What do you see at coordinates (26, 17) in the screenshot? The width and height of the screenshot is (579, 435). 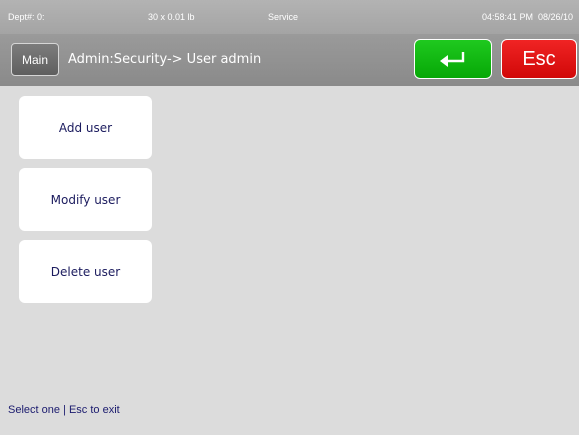 I see `department-readout: Dept#: 0:` at bounding box center [26, 17].